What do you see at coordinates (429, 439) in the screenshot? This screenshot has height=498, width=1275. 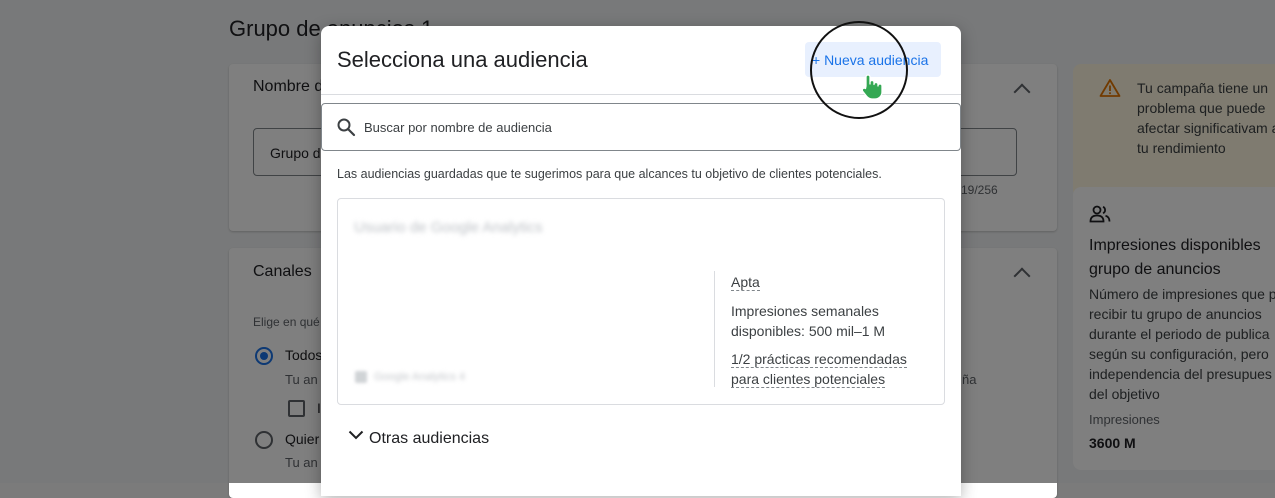 I see `other-audiences-toggle: Otras audiencias` at bounding box center [429, 439].